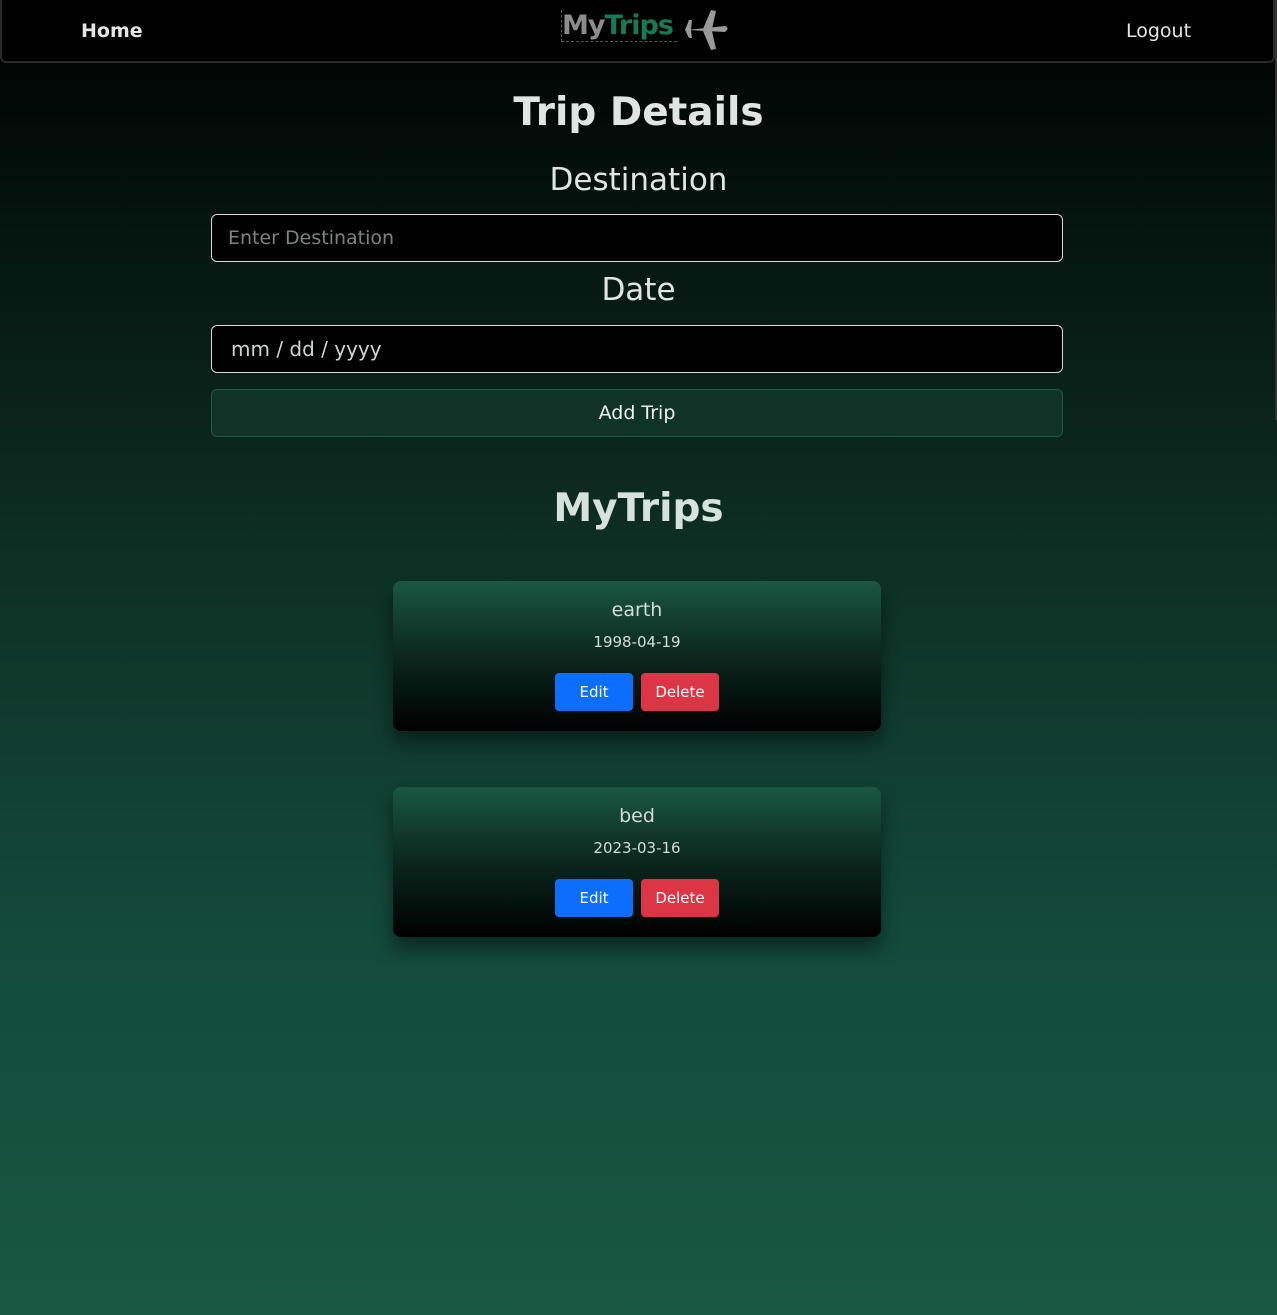 The height and width of the screenshot is (1315, 1277). Describe the element at coordinates (637, 642) in the screenshot. I see `trip-date: 1998-04-19` at that location.